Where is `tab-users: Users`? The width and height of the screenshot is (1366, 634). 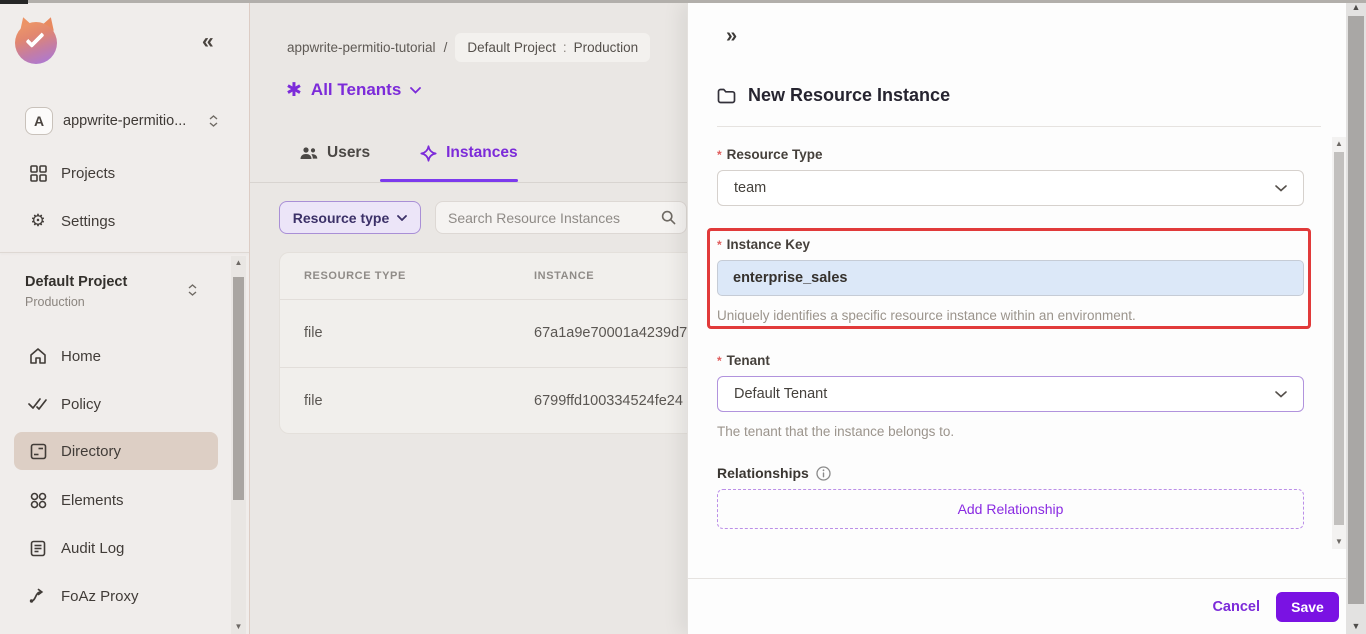
tab-users: Users is located at coordinates (335, 153).